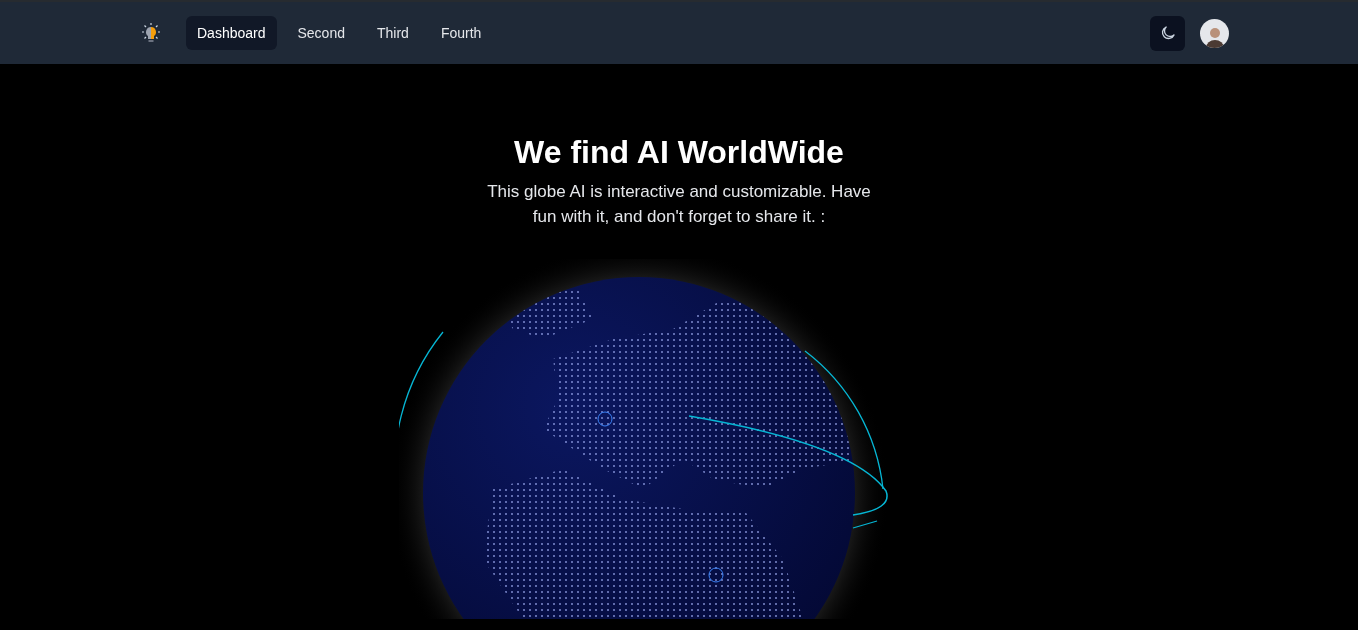 The height and width of the screenshot is (630, 1358). I want to click on hero-title: We find AI WorldWide, so click(679, 152).